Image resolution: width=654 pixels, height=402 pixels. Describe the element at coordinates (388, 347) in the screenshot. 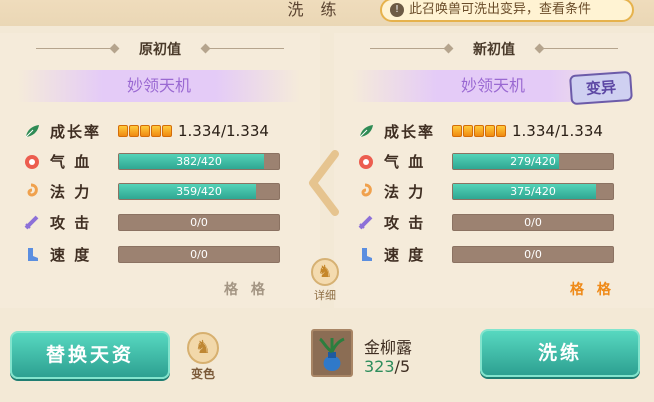

I see `item-name: 金柳露` at that location.